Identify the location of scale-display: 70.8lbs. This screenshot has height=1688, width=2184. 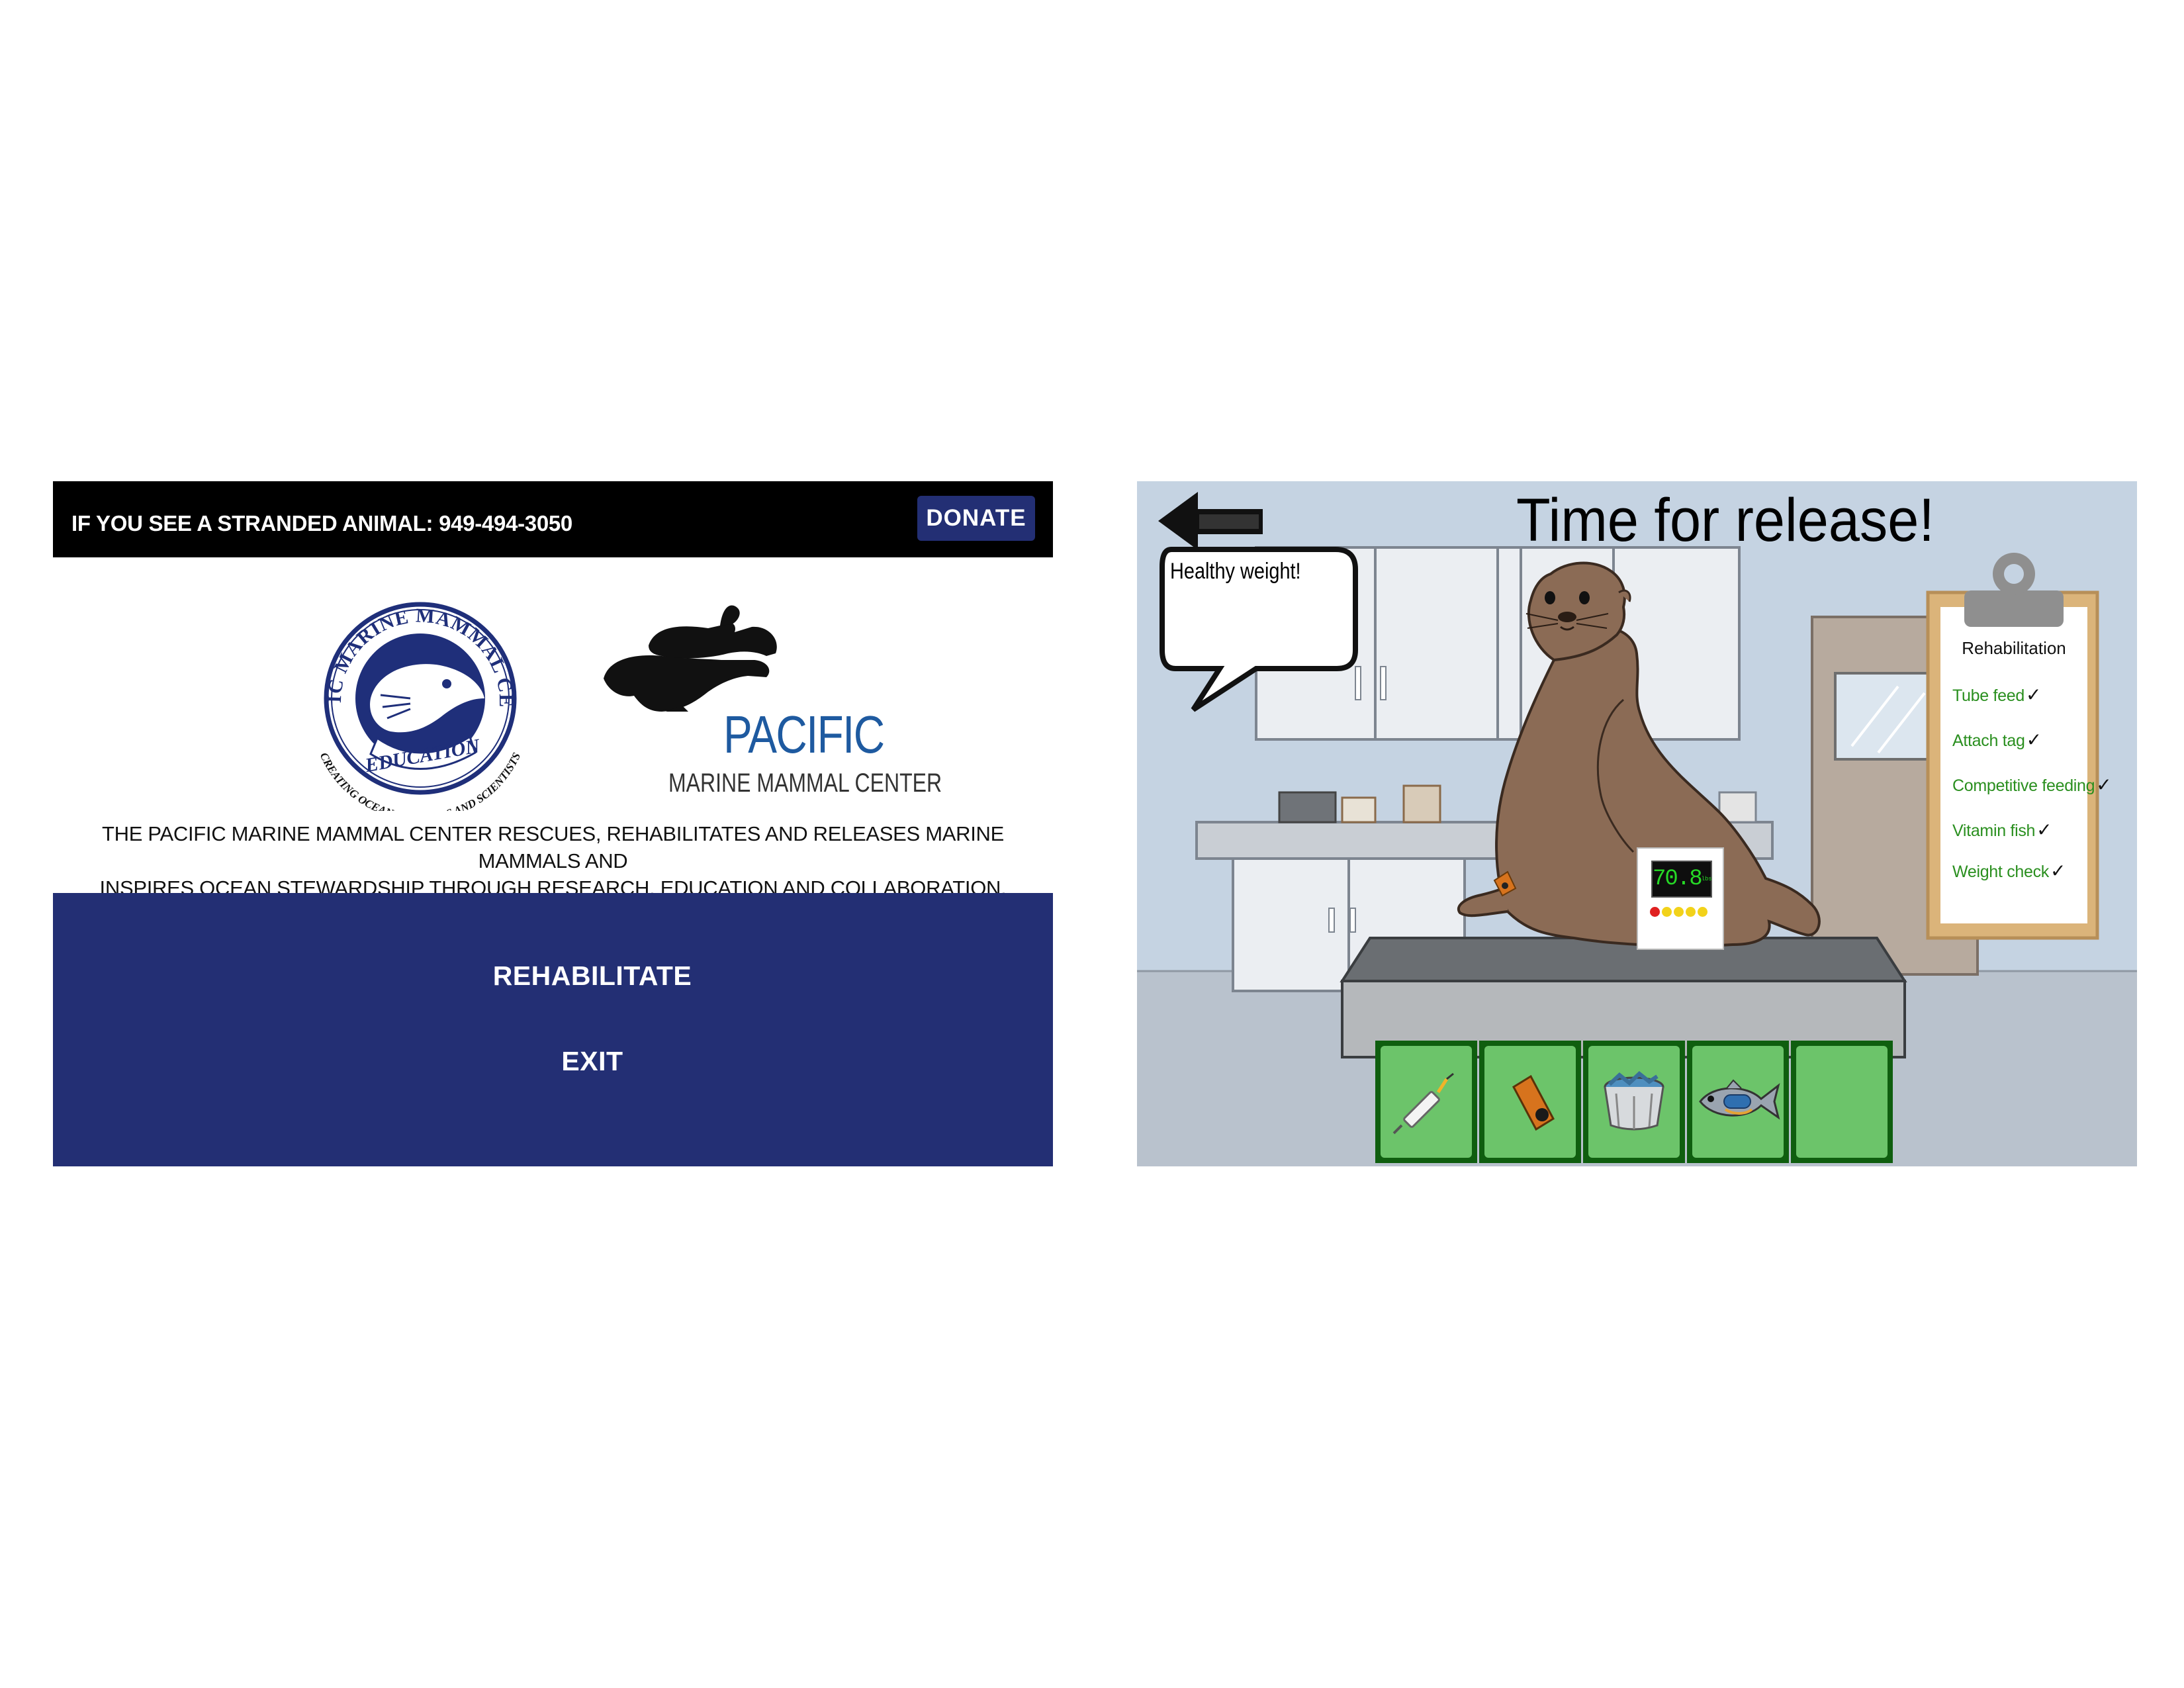
(1681, 879).